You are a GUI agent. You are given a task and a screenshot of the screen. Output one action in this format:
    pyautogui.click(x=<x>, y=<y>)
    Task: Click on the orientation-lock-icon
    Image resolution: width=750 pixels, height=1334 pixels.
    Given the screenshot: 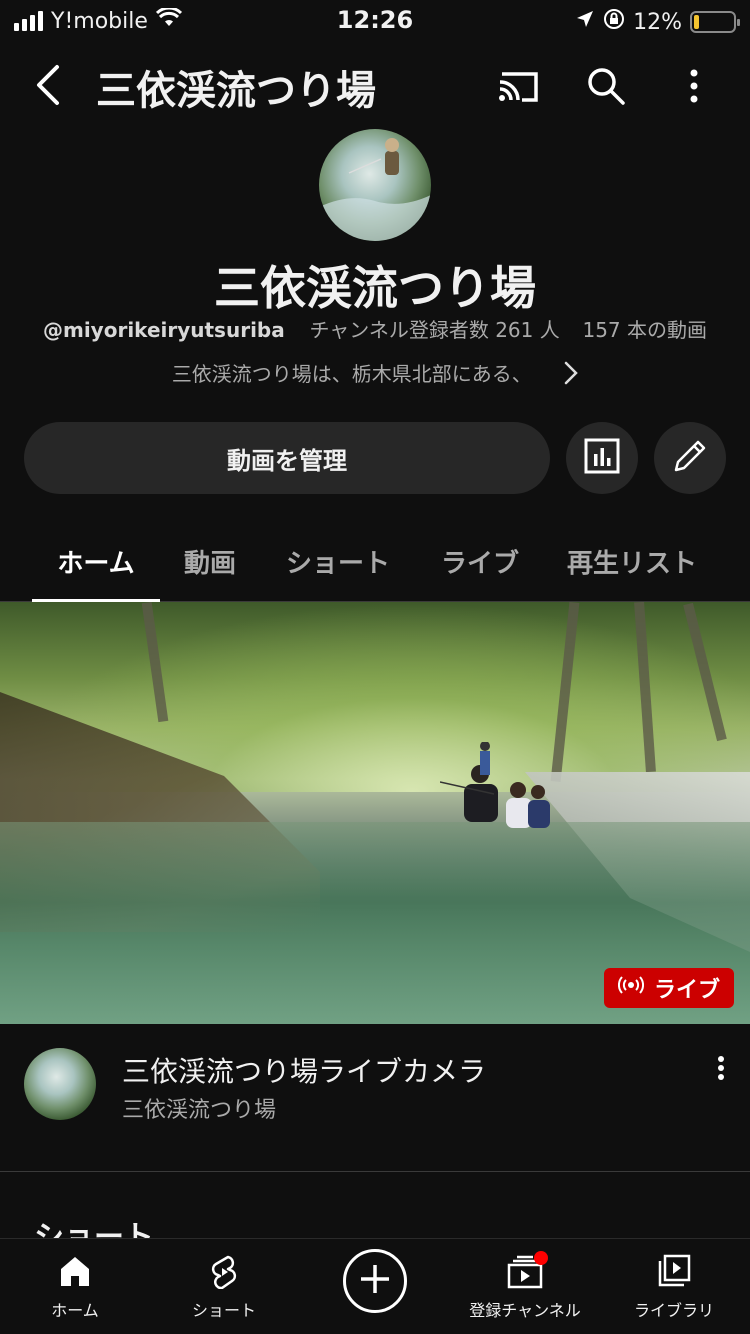 What is the action you would take?
    pyautogui.click(x=614, y=22)
    